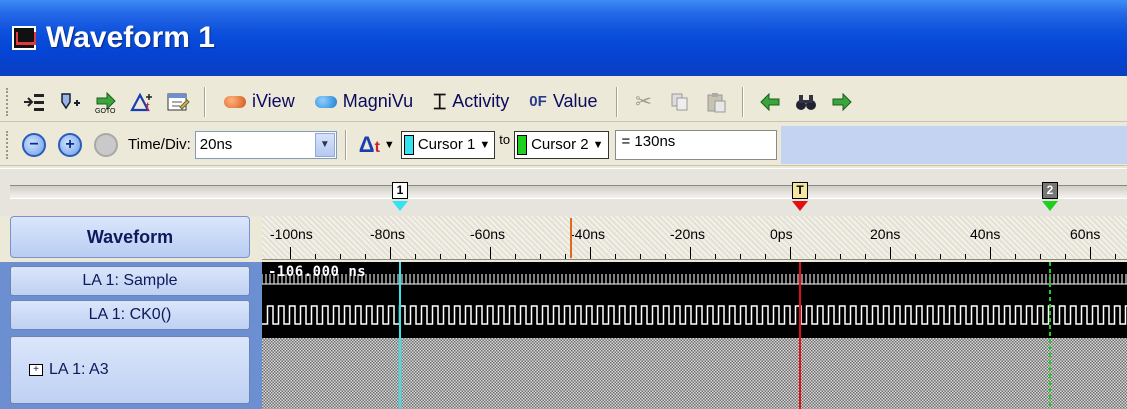  What do you see at coordinates (216, 144) in the screenshot?
I see `timediv-value: 20ns` at bounding box center [216, 144].